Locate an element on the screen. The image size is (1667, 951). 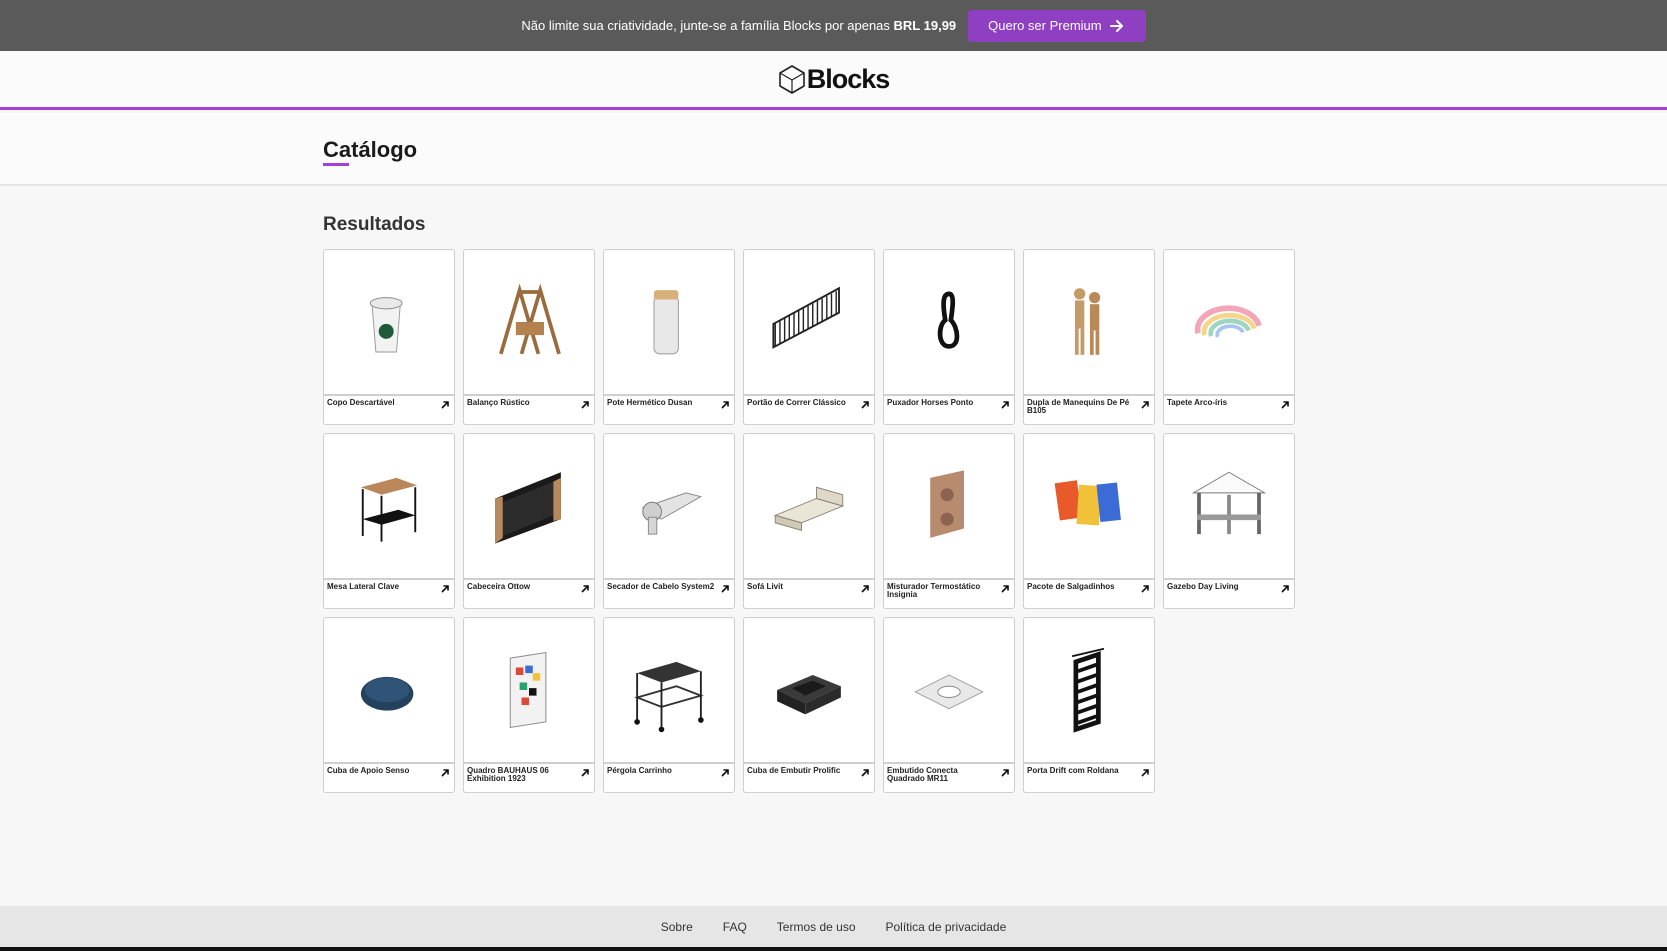
site-header: Blocks is located at coordinates (833, 80).